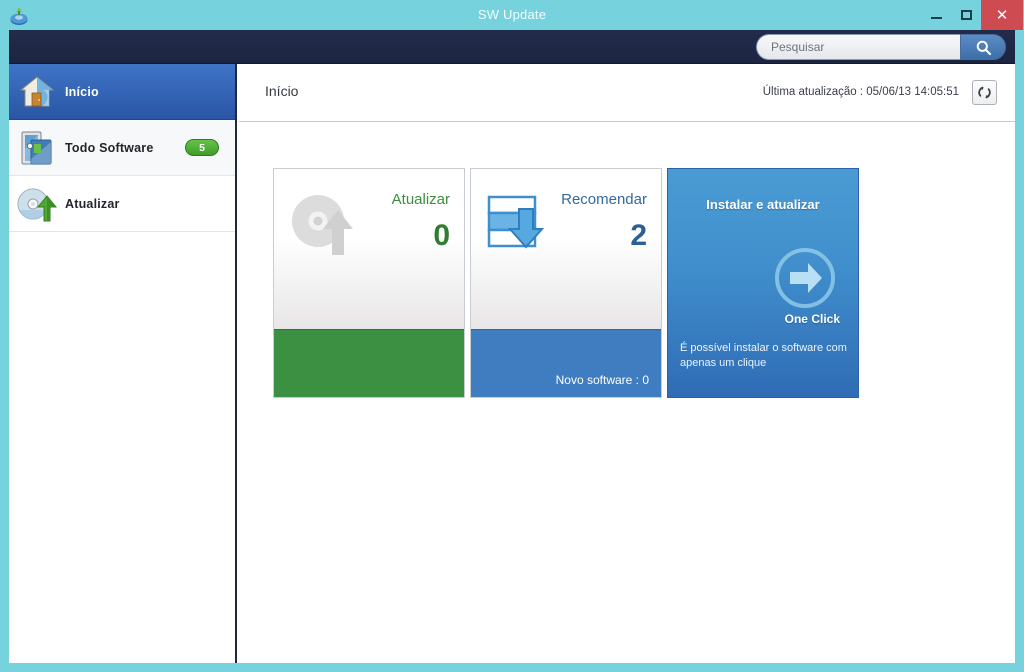  Describe the element at coordinates (638, 235) in the screenshot. I see `card-count: 2` at that location.